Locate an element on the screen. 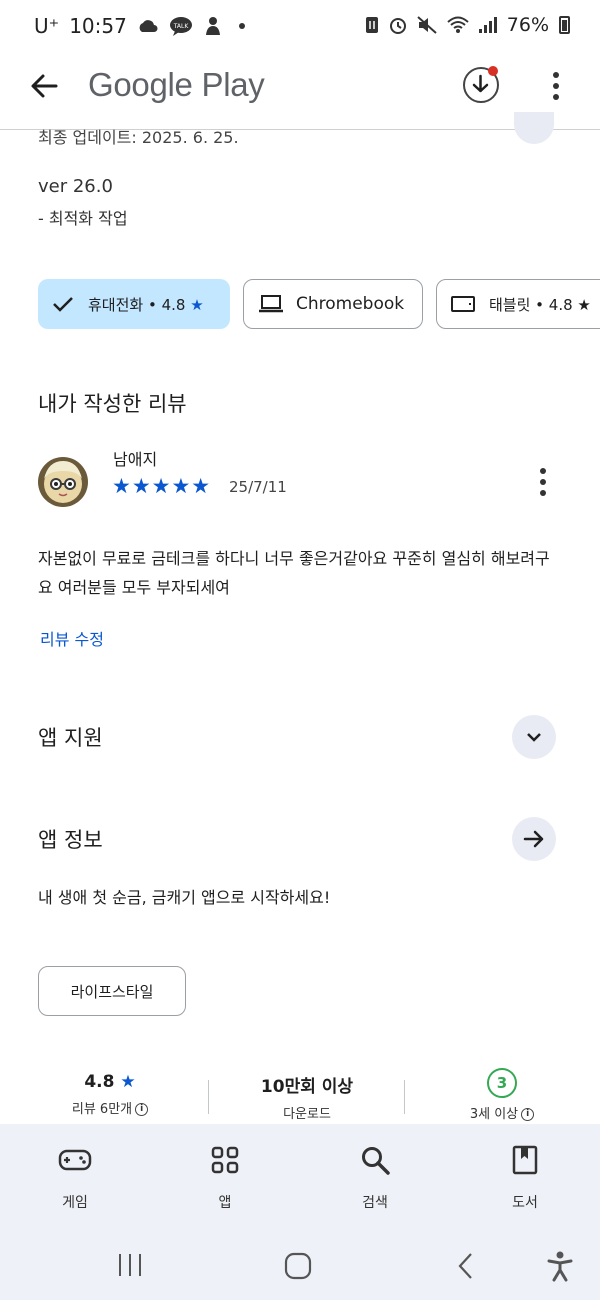 The height and width of the screenshot is (1300, 600). device-chip-phone-label: 휴대전화 • 4.8 ★ is located at coordinates (146, 304).